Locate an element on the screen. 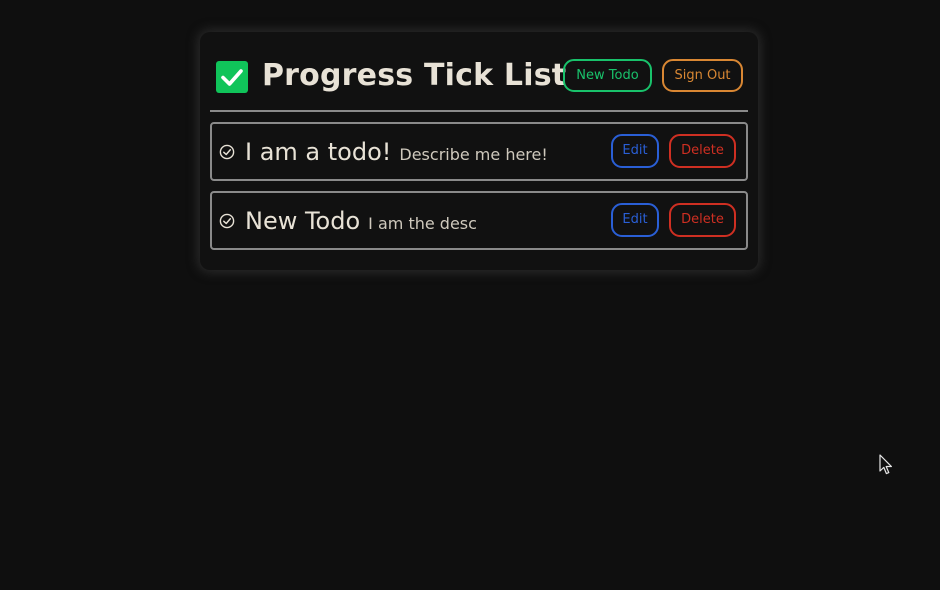 The height and width of the screenshot is (590, 940). sign-out-button: Sign Out is located at coordinates (702, 75).